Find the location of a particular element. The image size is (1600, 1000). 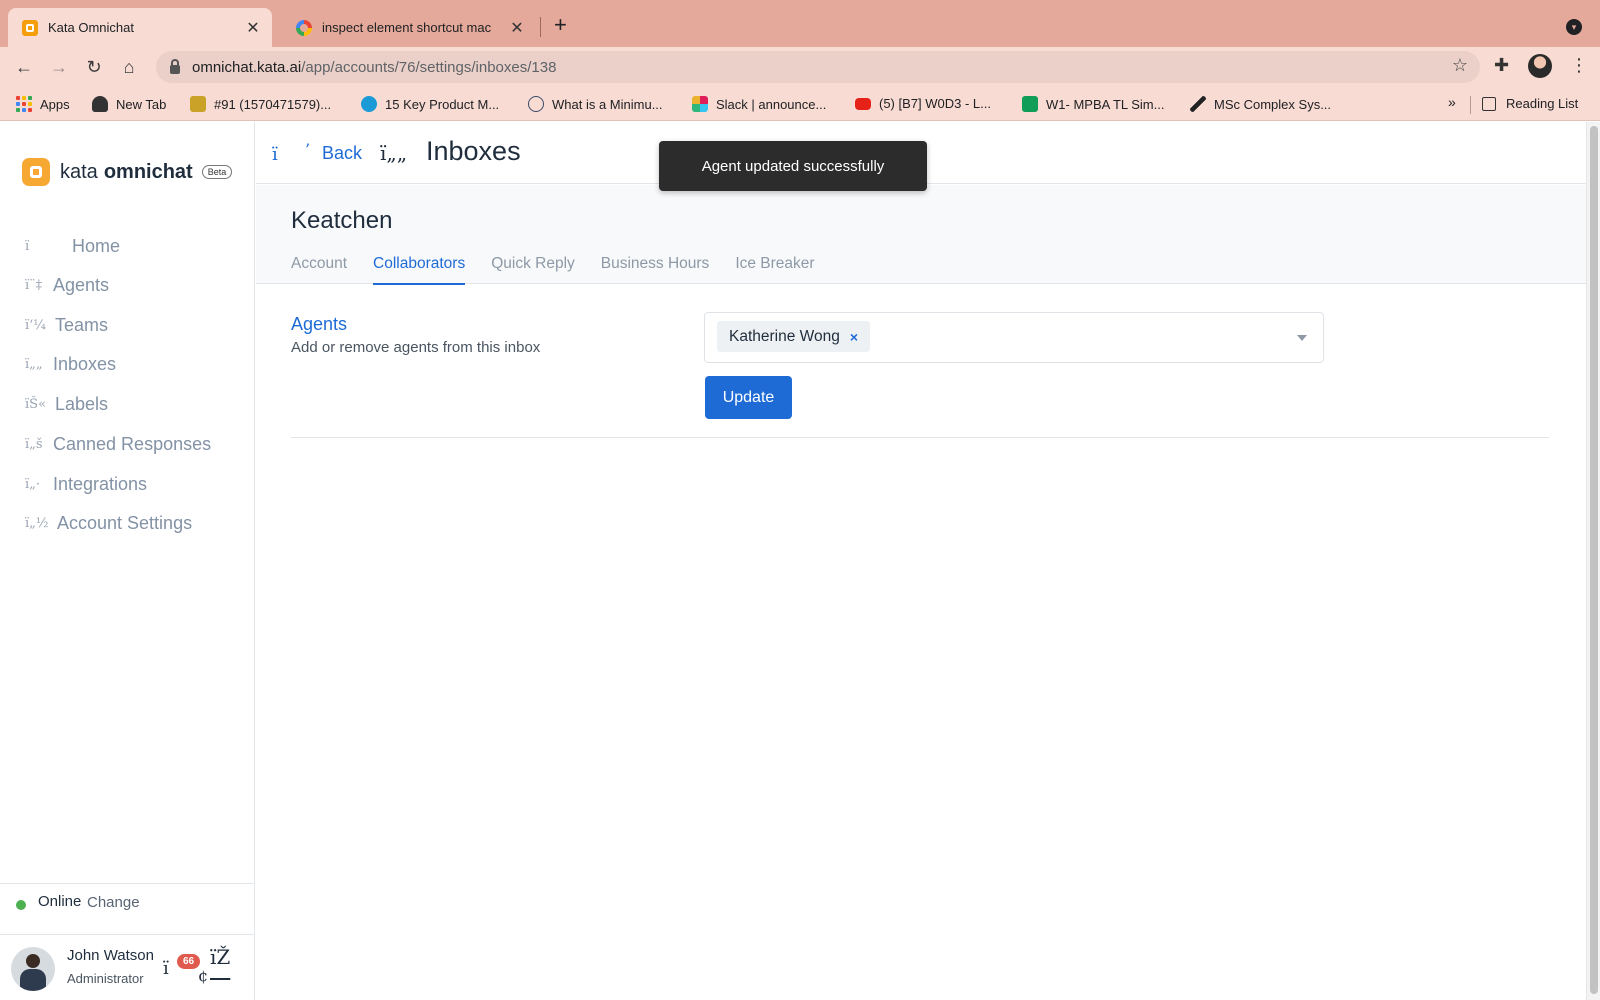

extensions-puzzle-icon: ✚ is located at coordinates (1501, 65).